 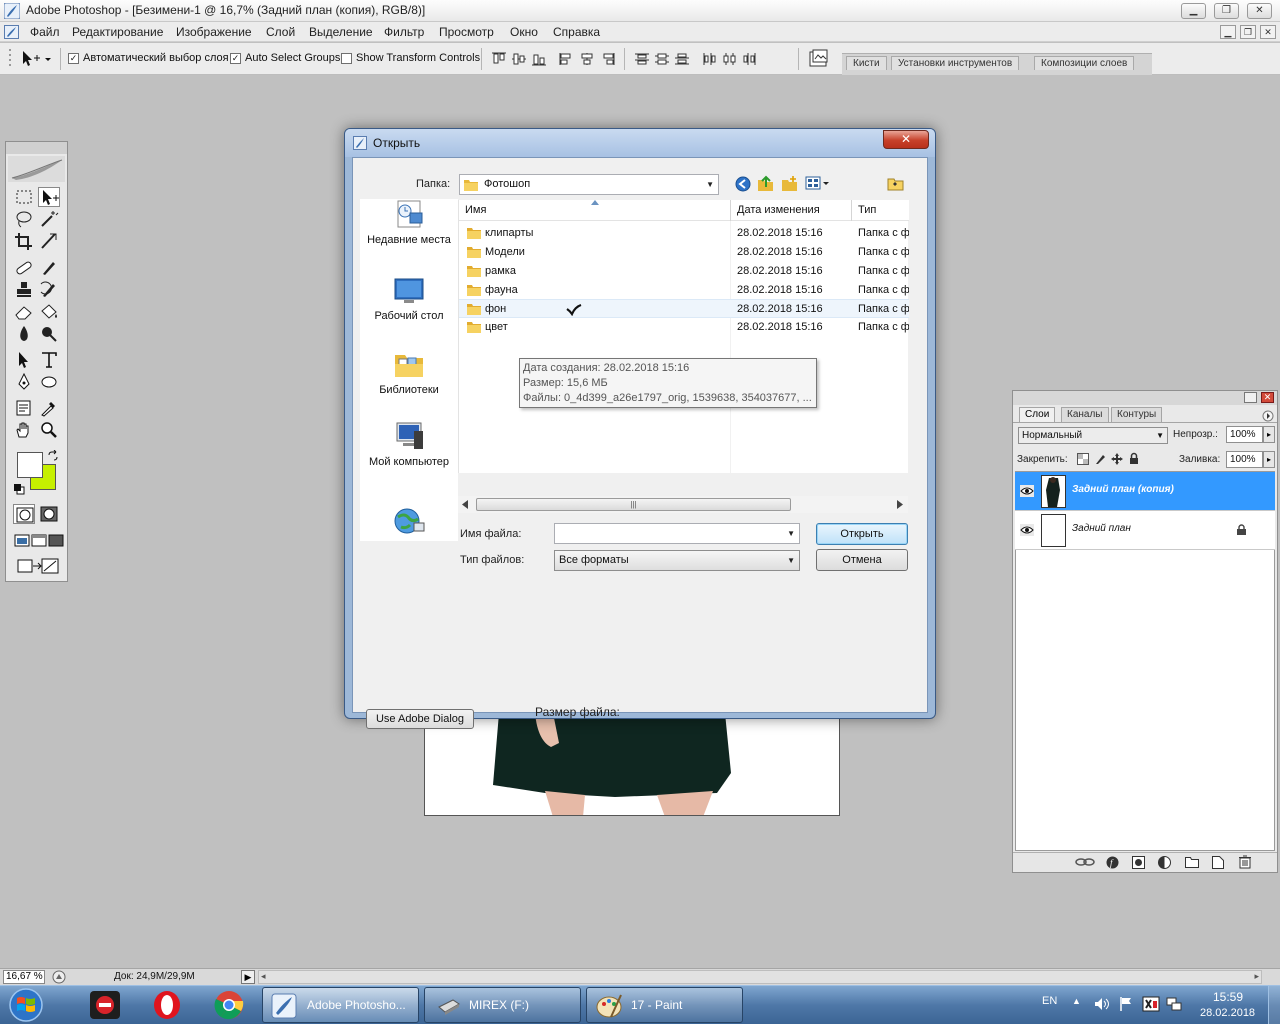 What do you see at coordinates (24, 290) in the screenshot?
I see `clone-stamp-tool-icon` at bounding box center [24, 290].